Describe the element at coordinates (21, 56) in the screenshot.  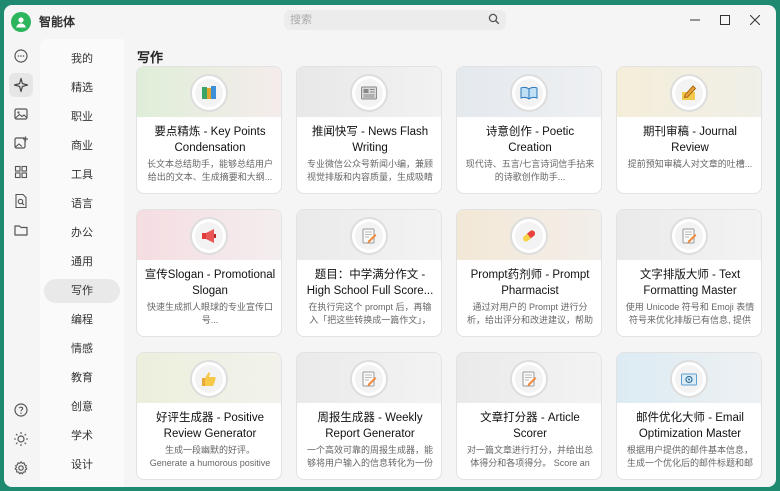
I see `chat-icon` at that location.